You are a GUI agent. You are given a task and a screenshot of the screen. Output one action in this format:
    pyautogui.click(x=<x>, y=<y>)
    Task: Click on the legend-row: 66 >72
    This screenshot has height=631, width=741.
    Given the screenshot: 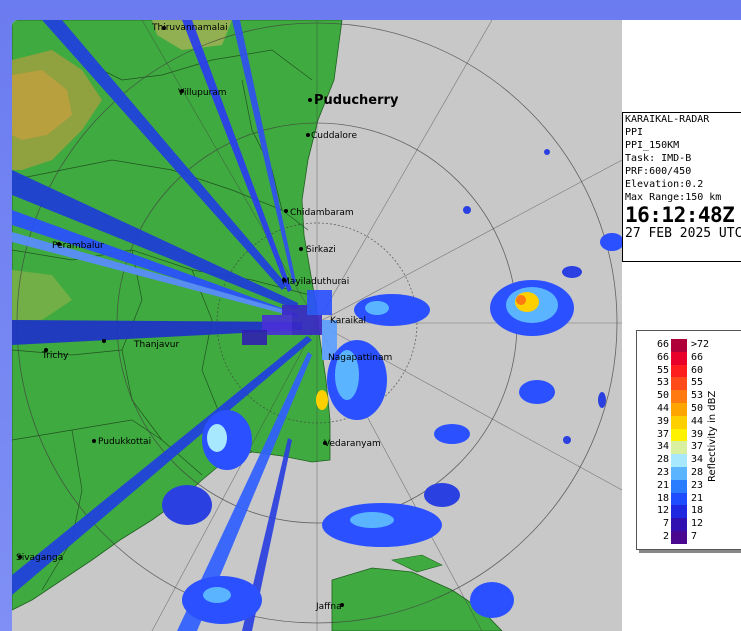 What is the action you would take?
    pyautogui.click(x=673, y=345)
    